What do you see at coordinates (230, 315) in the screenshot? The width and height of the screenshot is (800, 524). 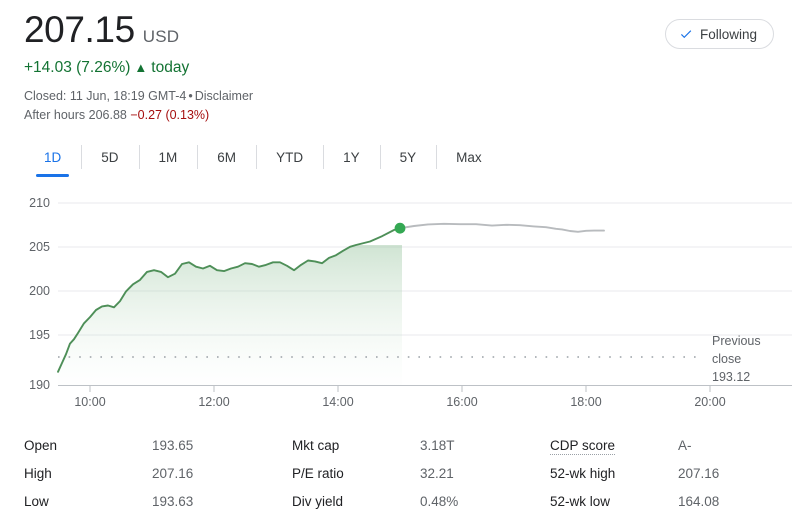 I see `chart-area-fill` at bounding box center [230, 315].